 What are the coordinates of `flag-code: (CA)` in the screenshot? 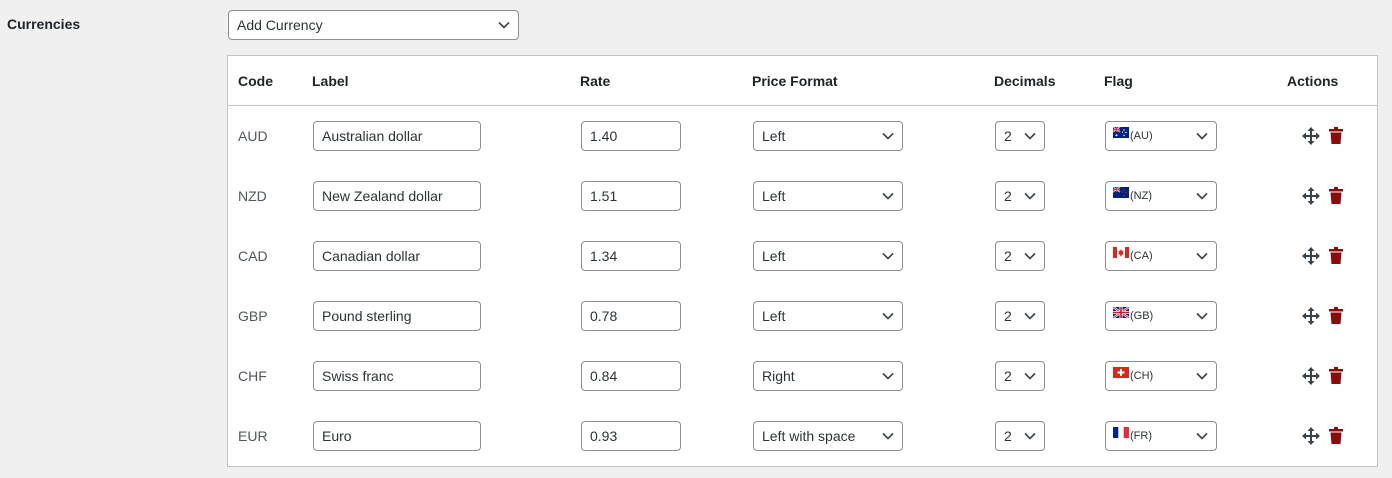 It's located at (1141, 256).